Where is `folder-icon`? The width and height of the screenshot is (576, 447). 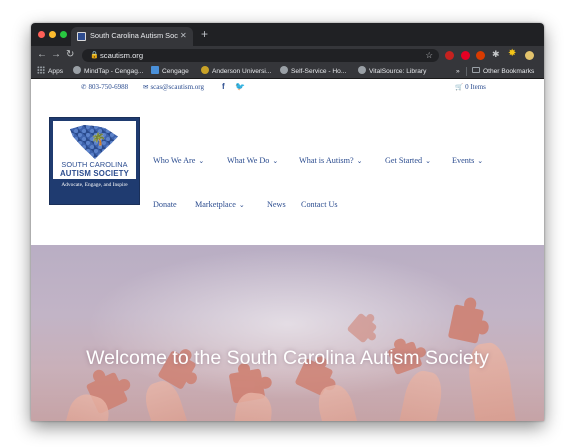
folder-icon is located at coordinates (476, 70).